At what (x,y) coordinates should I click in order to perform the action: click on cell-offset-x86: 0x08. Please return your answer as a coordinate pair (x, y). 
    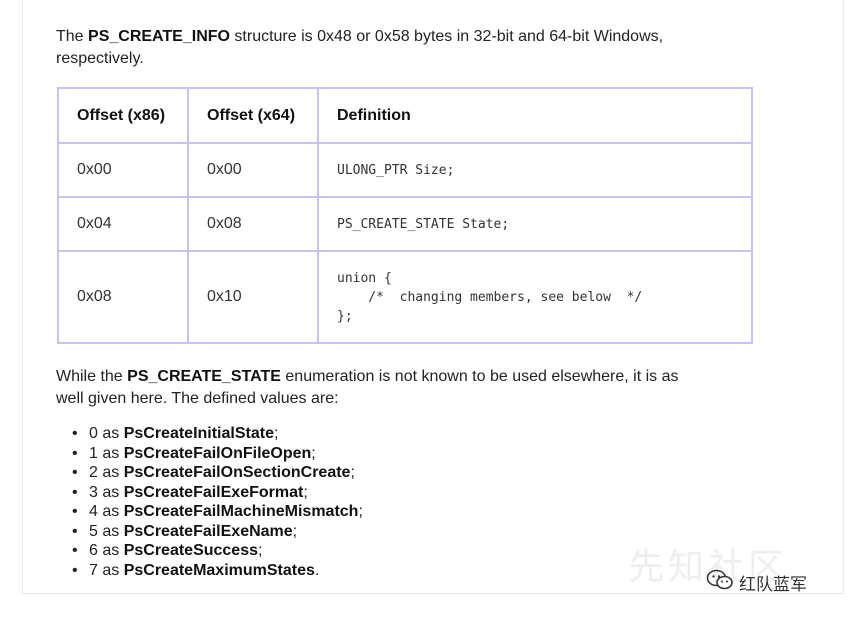
    Looking at the image, I should click on (123, 297).